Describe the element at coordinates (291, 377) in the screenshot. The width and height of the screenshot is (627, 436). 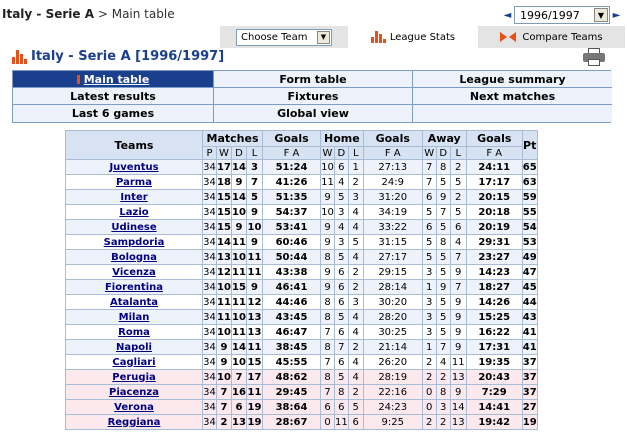
I see `goals-fa: 48:62` at that location.